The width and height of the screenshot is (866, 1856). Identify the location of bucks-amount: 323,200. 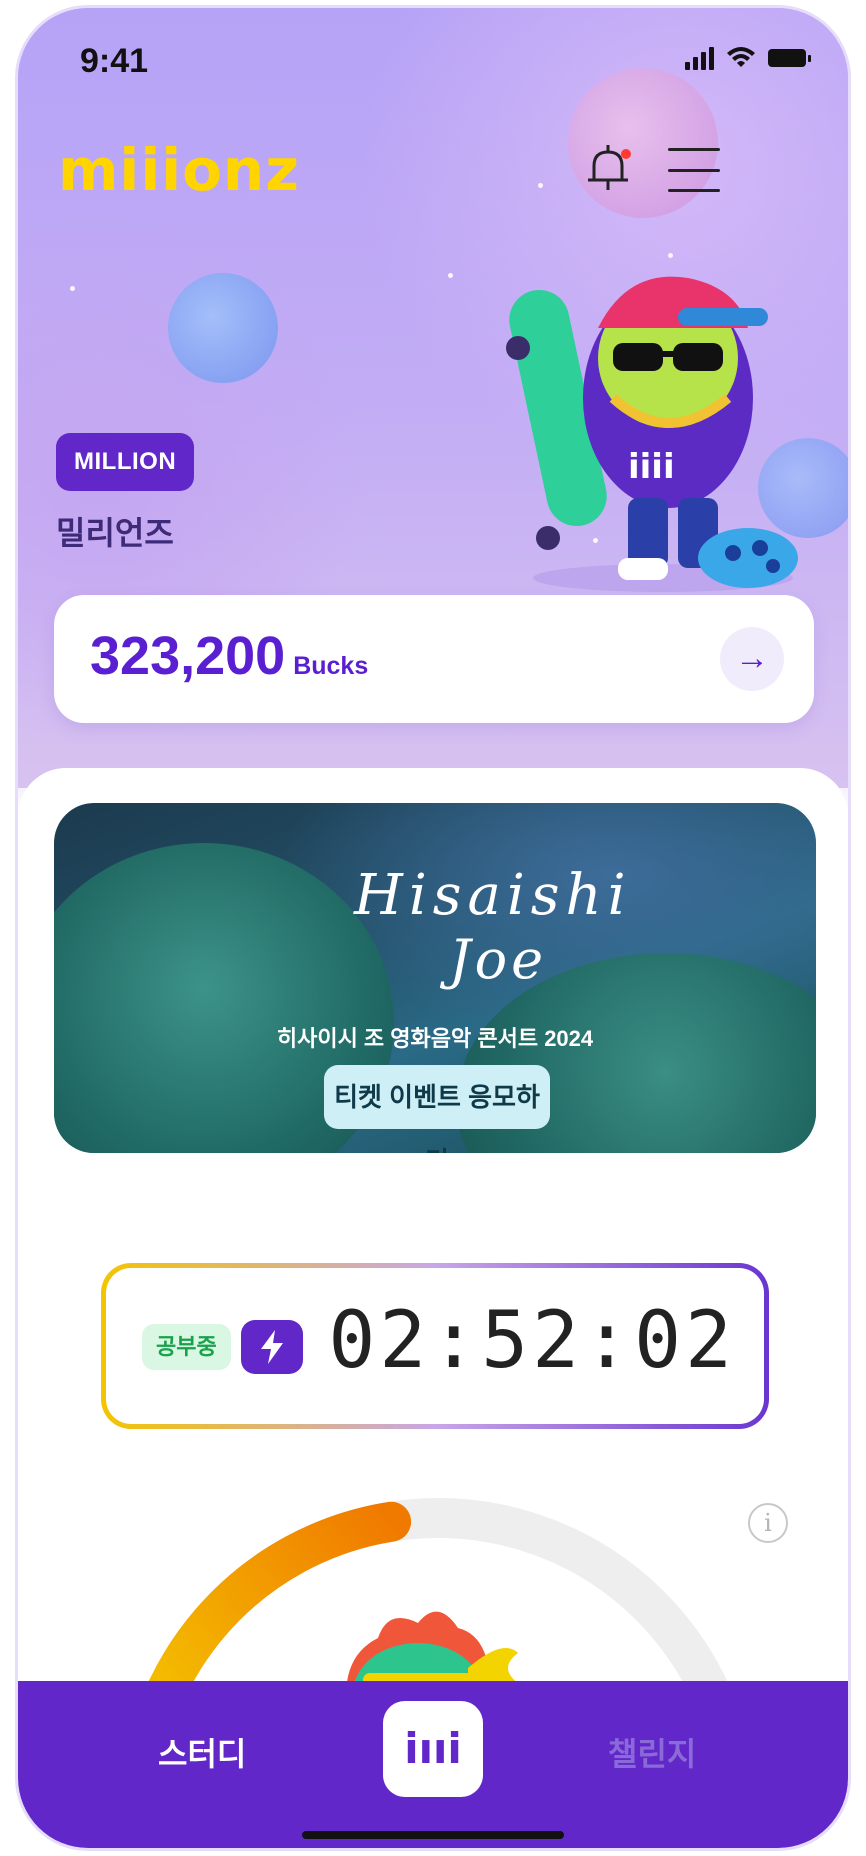
(188, 656).